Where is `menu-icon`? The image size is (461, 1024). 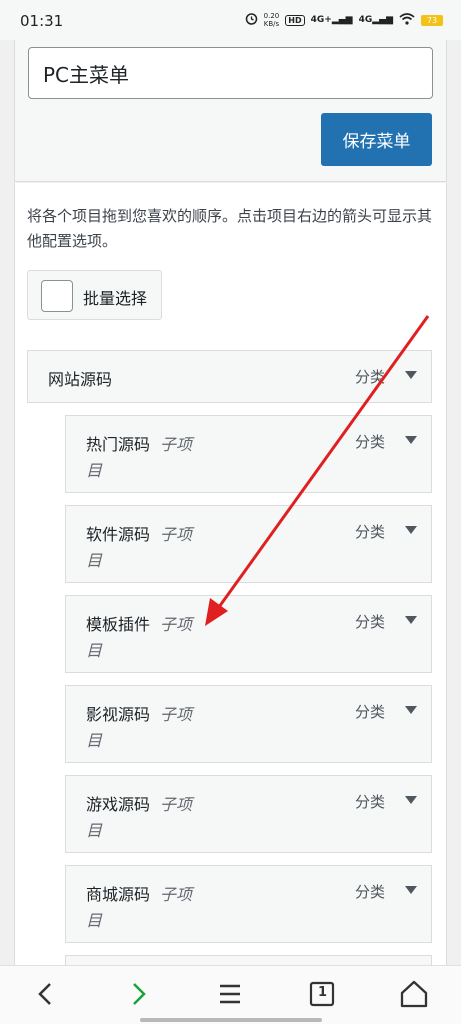
menu-icon is located at coordinates (230, 994).